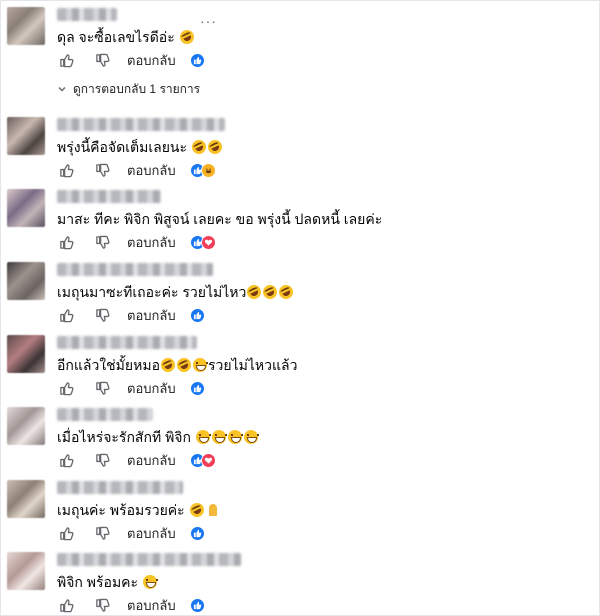  What do you see at coordinates (139, 510) in the screenshot?
I see `comment-text: เมถุนค่ะ พร้อมรวยค่ะ` at bounding box center [139, 510].